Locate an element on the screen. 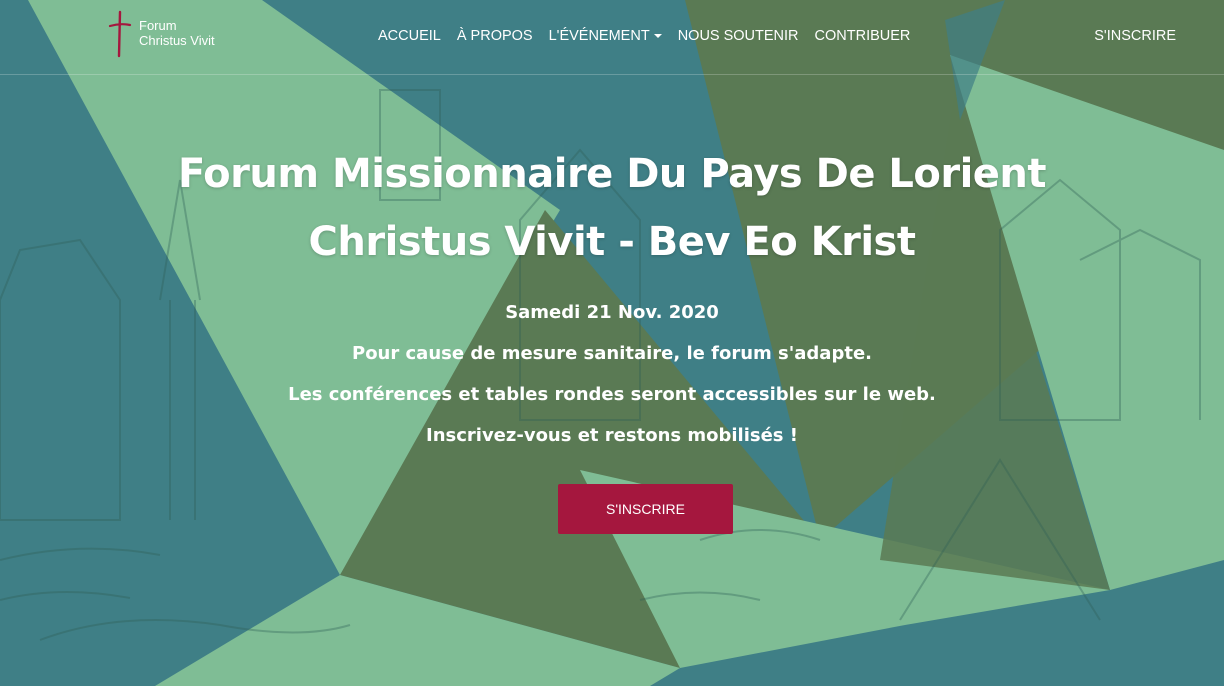 This screenshot has height=686, width=1224. nav-item-a-propos: À PROPOS is located at coordinates (495, 36).